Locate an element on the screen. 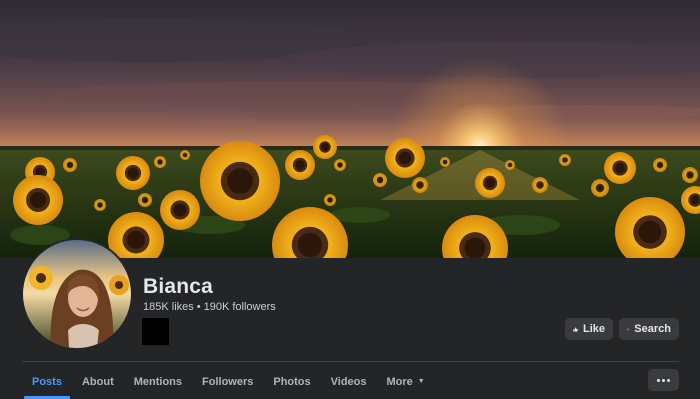 This screenshot has height=399, width=700. search-label: Search is located at coordinates (652, 329).